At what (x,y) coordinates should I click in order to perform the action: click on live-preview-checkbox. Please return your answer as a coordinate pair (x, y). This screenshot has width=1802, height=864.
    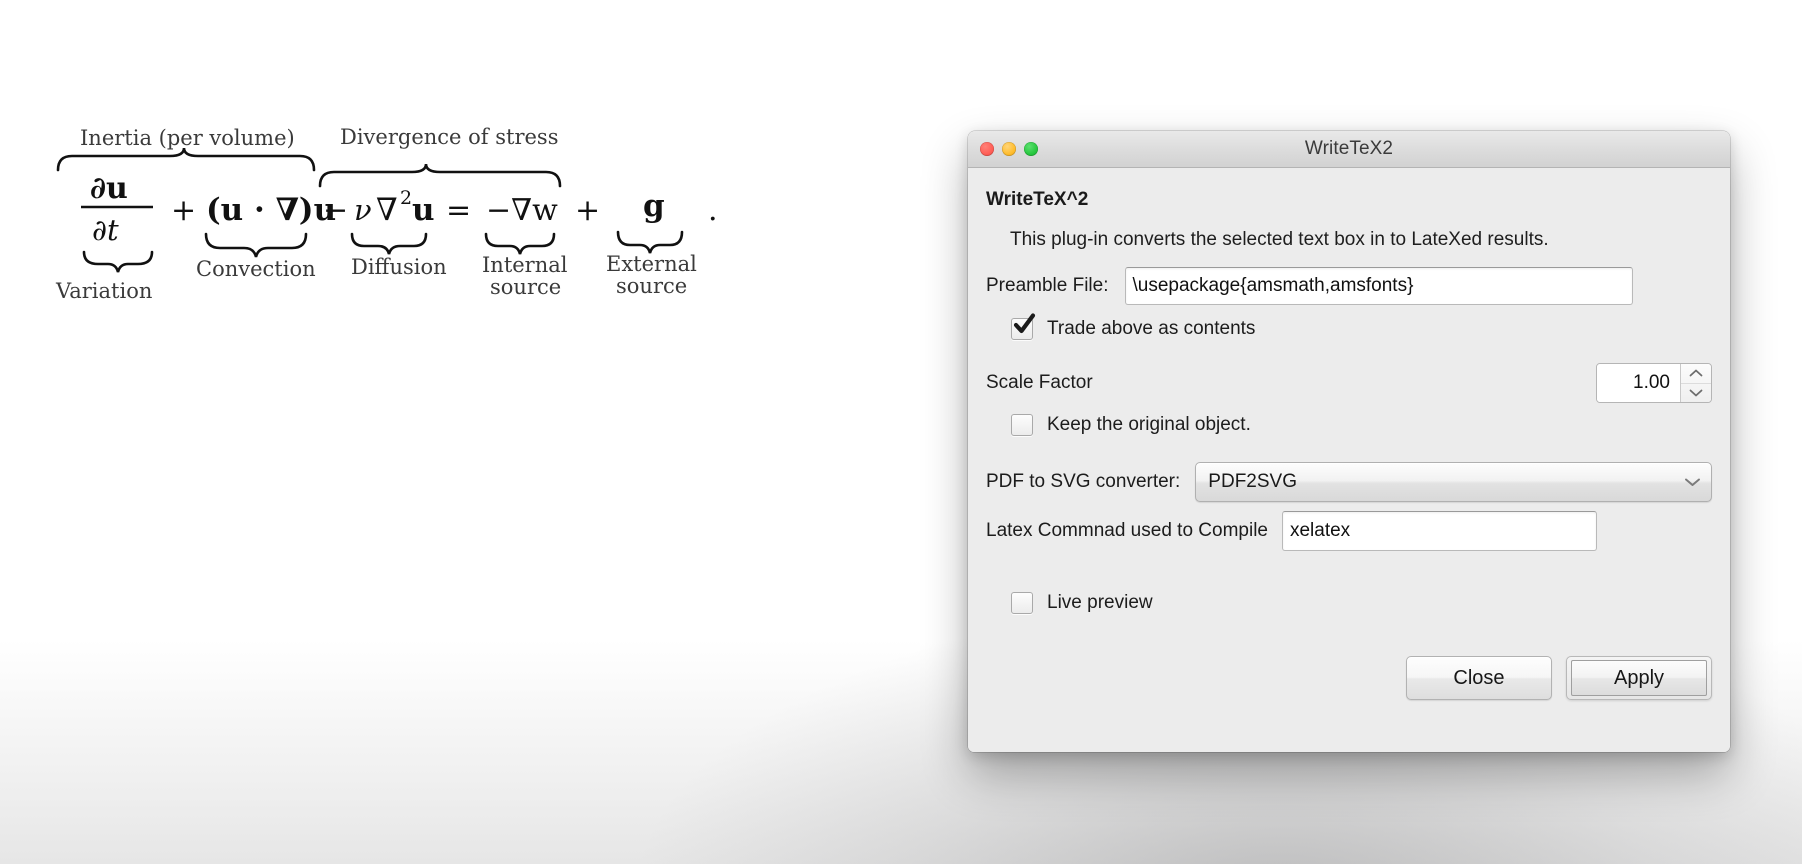
    Looking at the image, I should click on (1022, 603).